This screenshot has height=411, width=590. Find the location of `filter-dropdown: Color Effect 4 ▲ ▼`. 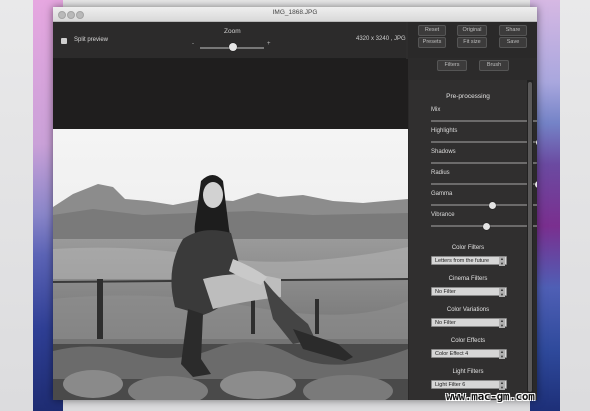

filter-dropdown: Color Effect 4 ▲ ▼ is located at coordinates (469, 354).